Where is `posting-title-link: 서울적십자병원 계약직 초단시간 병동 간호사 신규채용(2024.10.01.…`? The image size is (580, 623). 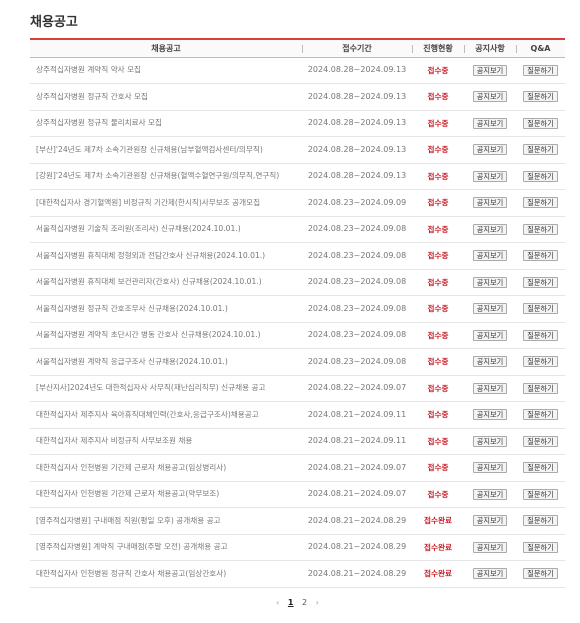
posting-title-link: 서울적십자병원 계약직 초단시간 병동 간호사 신규채용(2024.10.01.… is located at coordinates (166, 335).